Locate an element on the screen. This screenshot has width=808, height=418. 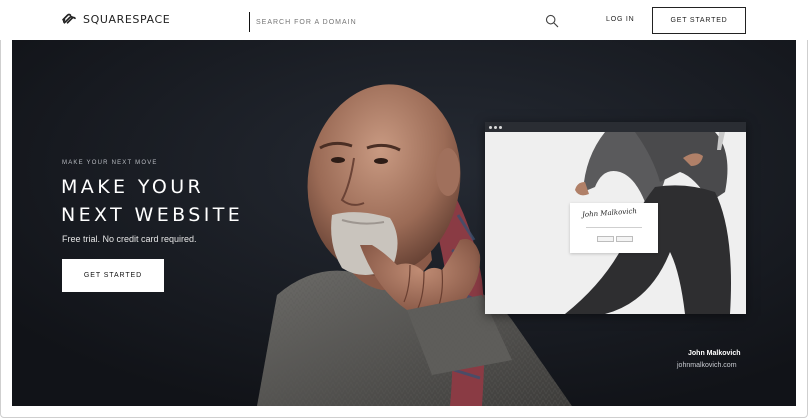
hero-subtext: Free trial. No credit card required. is located at coordinates (129, 239).